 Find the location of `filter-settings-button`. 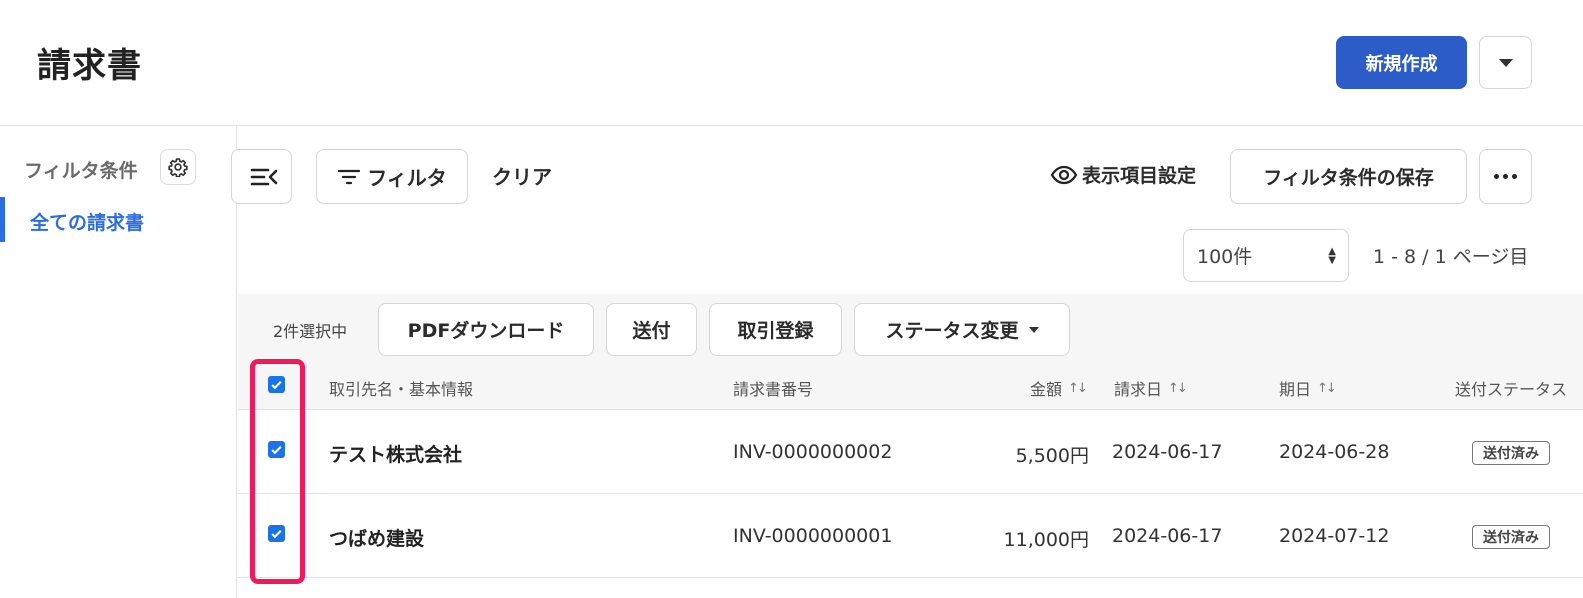

filter-settings-button is located at coordinates (178, 167).